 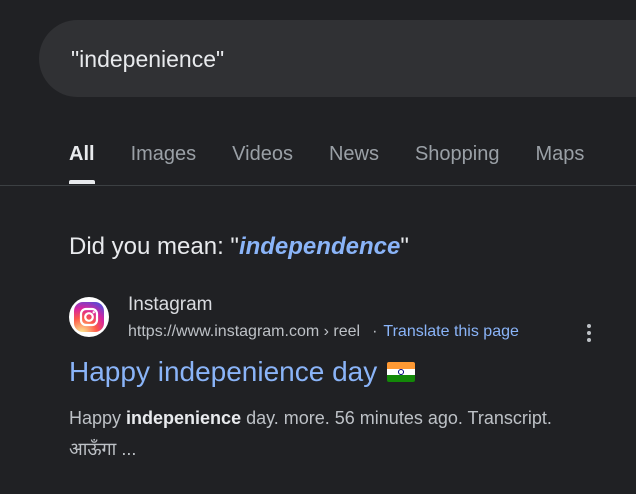 What do you see at coordinates (244, 332) in the screenshot?
I see `result-url: https://www.instagram.com › reel` at bounding box center [244, 332].